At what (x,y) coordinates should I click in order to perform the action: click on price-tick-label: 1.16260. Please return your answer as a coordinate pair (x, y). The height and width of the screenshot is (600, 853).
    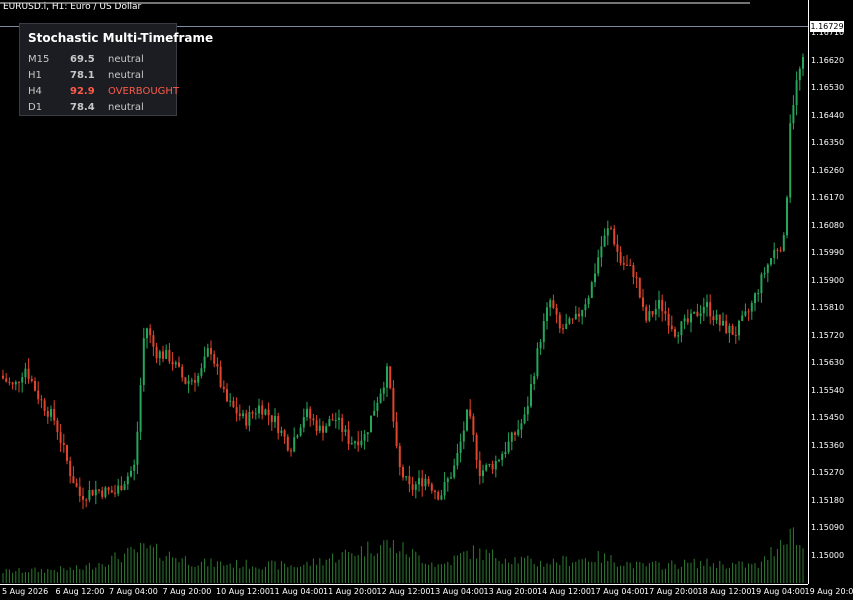
    Looking at the image, I should click on (828, 170).